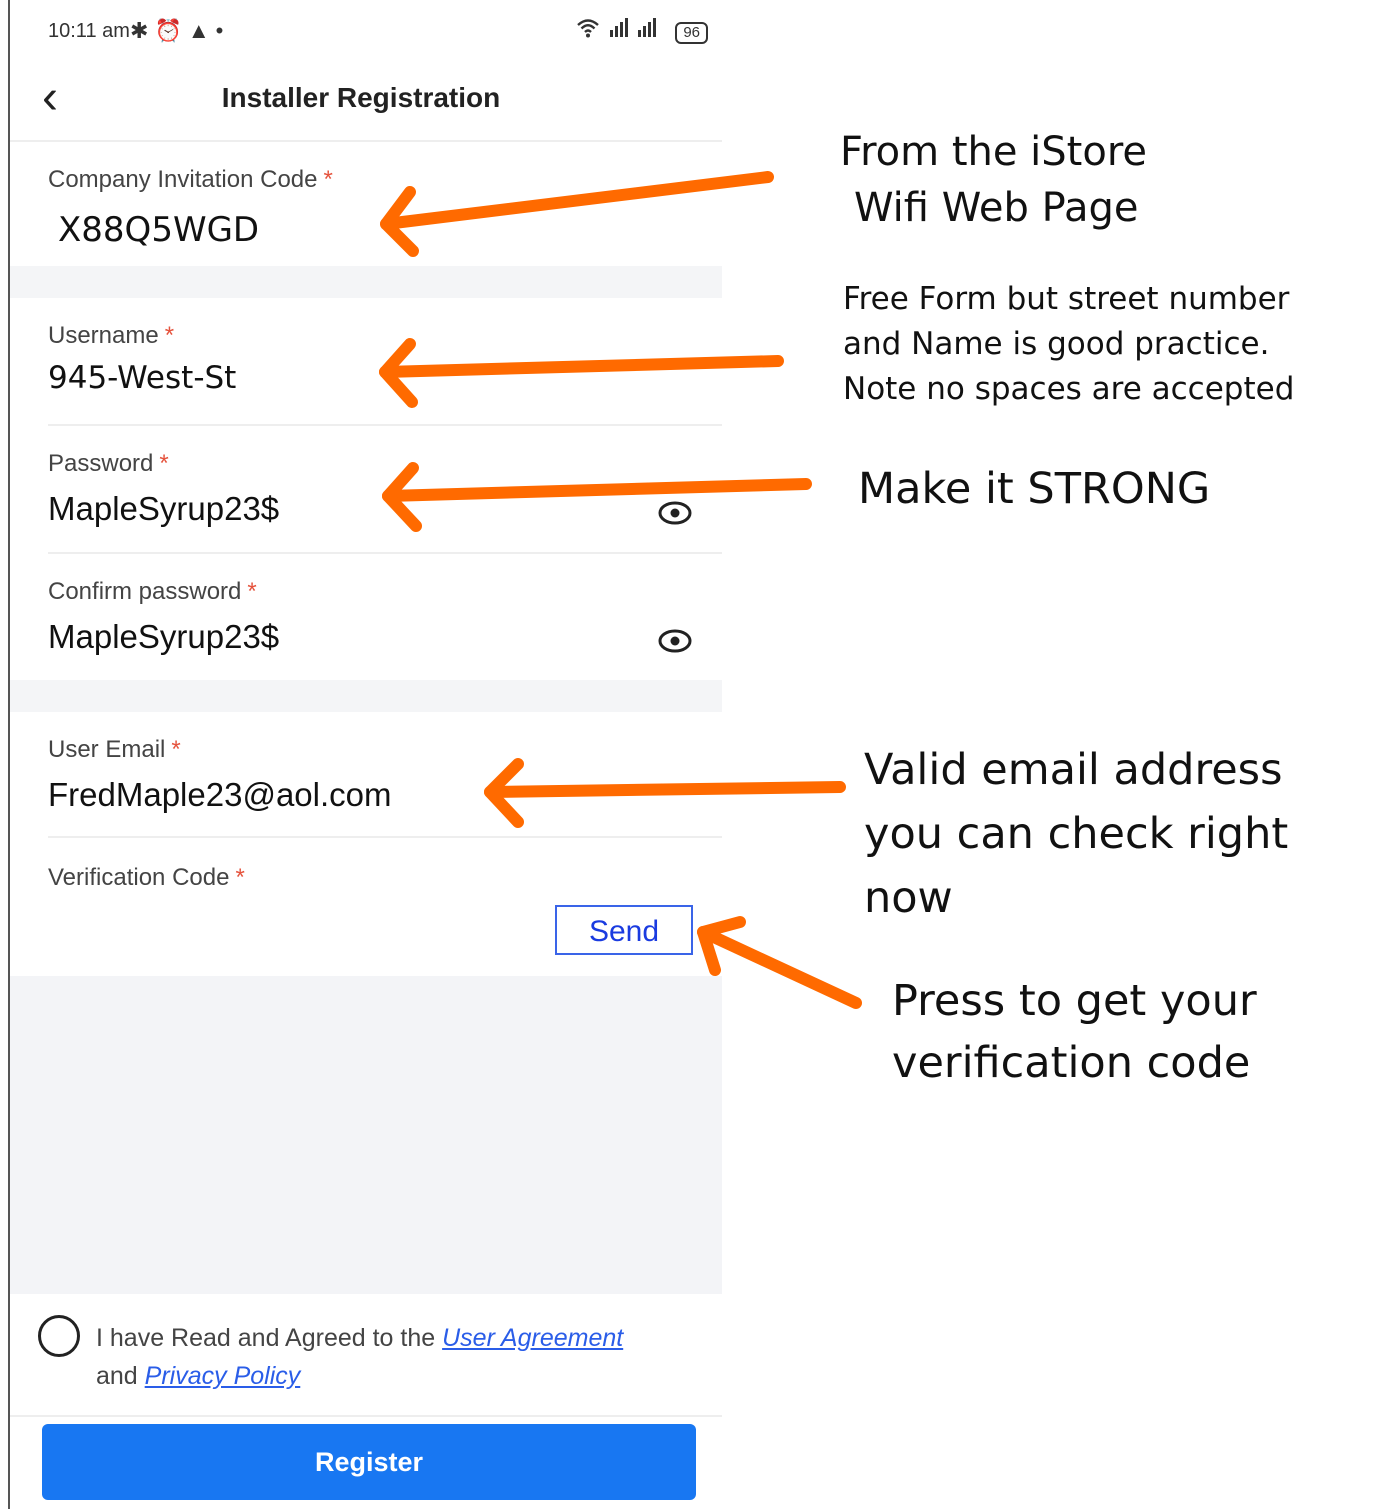 This screenshot has width=1381, height=1509. What do you see at coordinates (163, 509) in the screenshot?
I see `password-input: MapleSyrup23$` at bounding box center [163, 509].